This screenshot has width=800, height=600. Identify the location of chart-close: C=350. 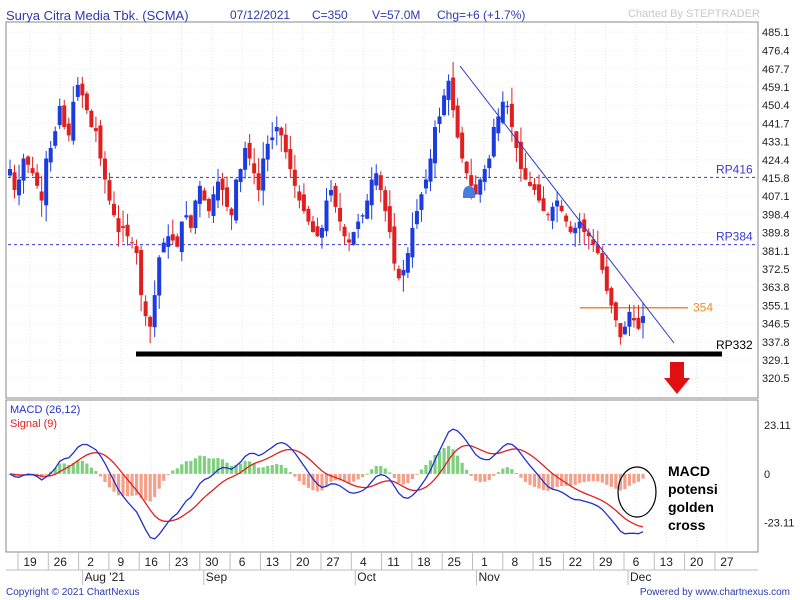
(330, 15).